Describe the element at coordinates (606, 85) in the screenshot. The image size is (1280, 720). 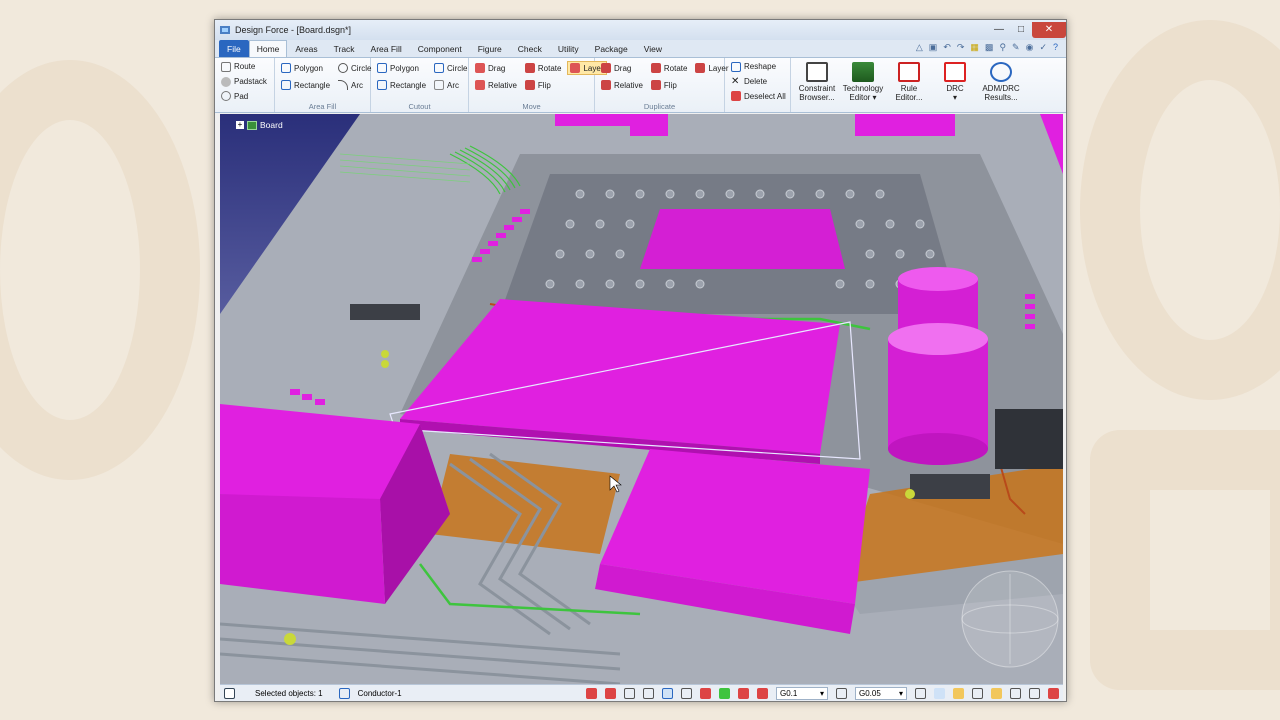
I see `relative-icon` at that location.